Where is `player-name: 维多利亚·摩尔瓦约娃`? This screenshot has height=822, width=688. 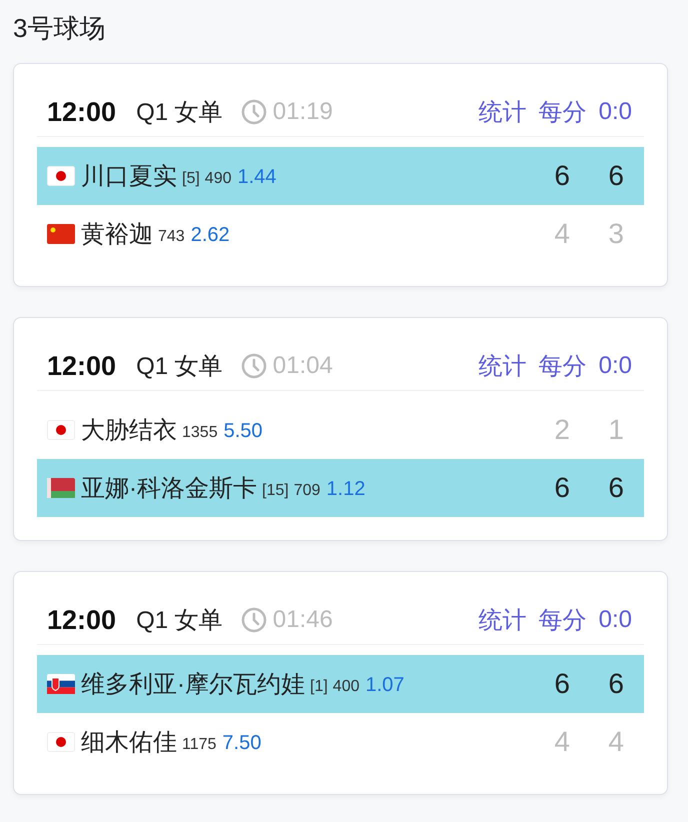
player-name: 维多利亚·摩尔瓦约娃 is located at coordinates (193, 685).